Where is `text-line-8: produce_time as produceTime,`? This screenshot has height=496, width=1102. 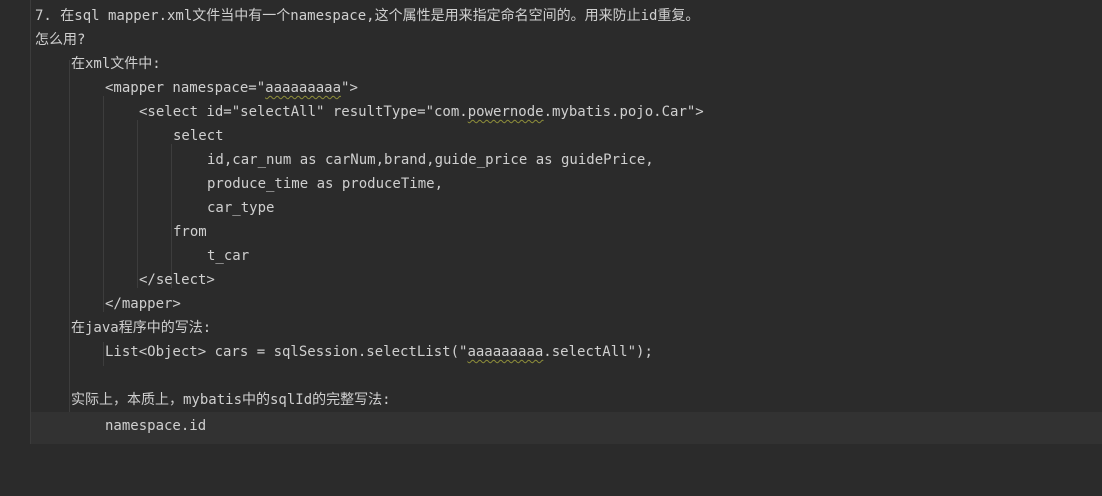 text-line-8: produce_time as produceTime, is located at coordinates (566, 184).